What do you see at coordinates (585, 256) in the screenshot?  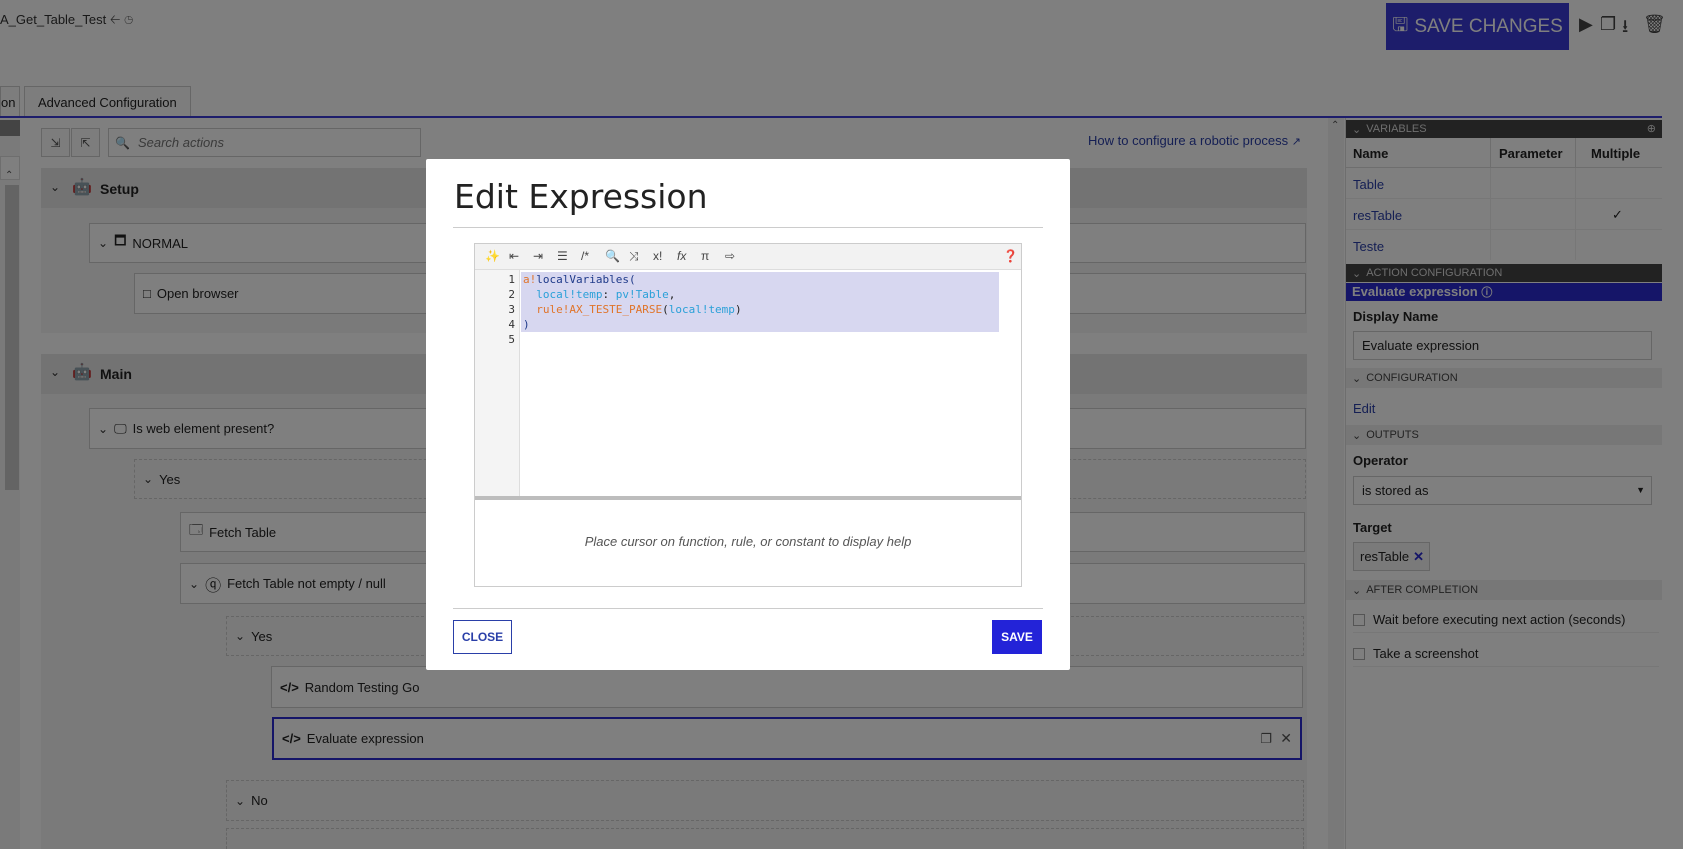 I see `comment-icon: /*` at bounding box center [585, 256].